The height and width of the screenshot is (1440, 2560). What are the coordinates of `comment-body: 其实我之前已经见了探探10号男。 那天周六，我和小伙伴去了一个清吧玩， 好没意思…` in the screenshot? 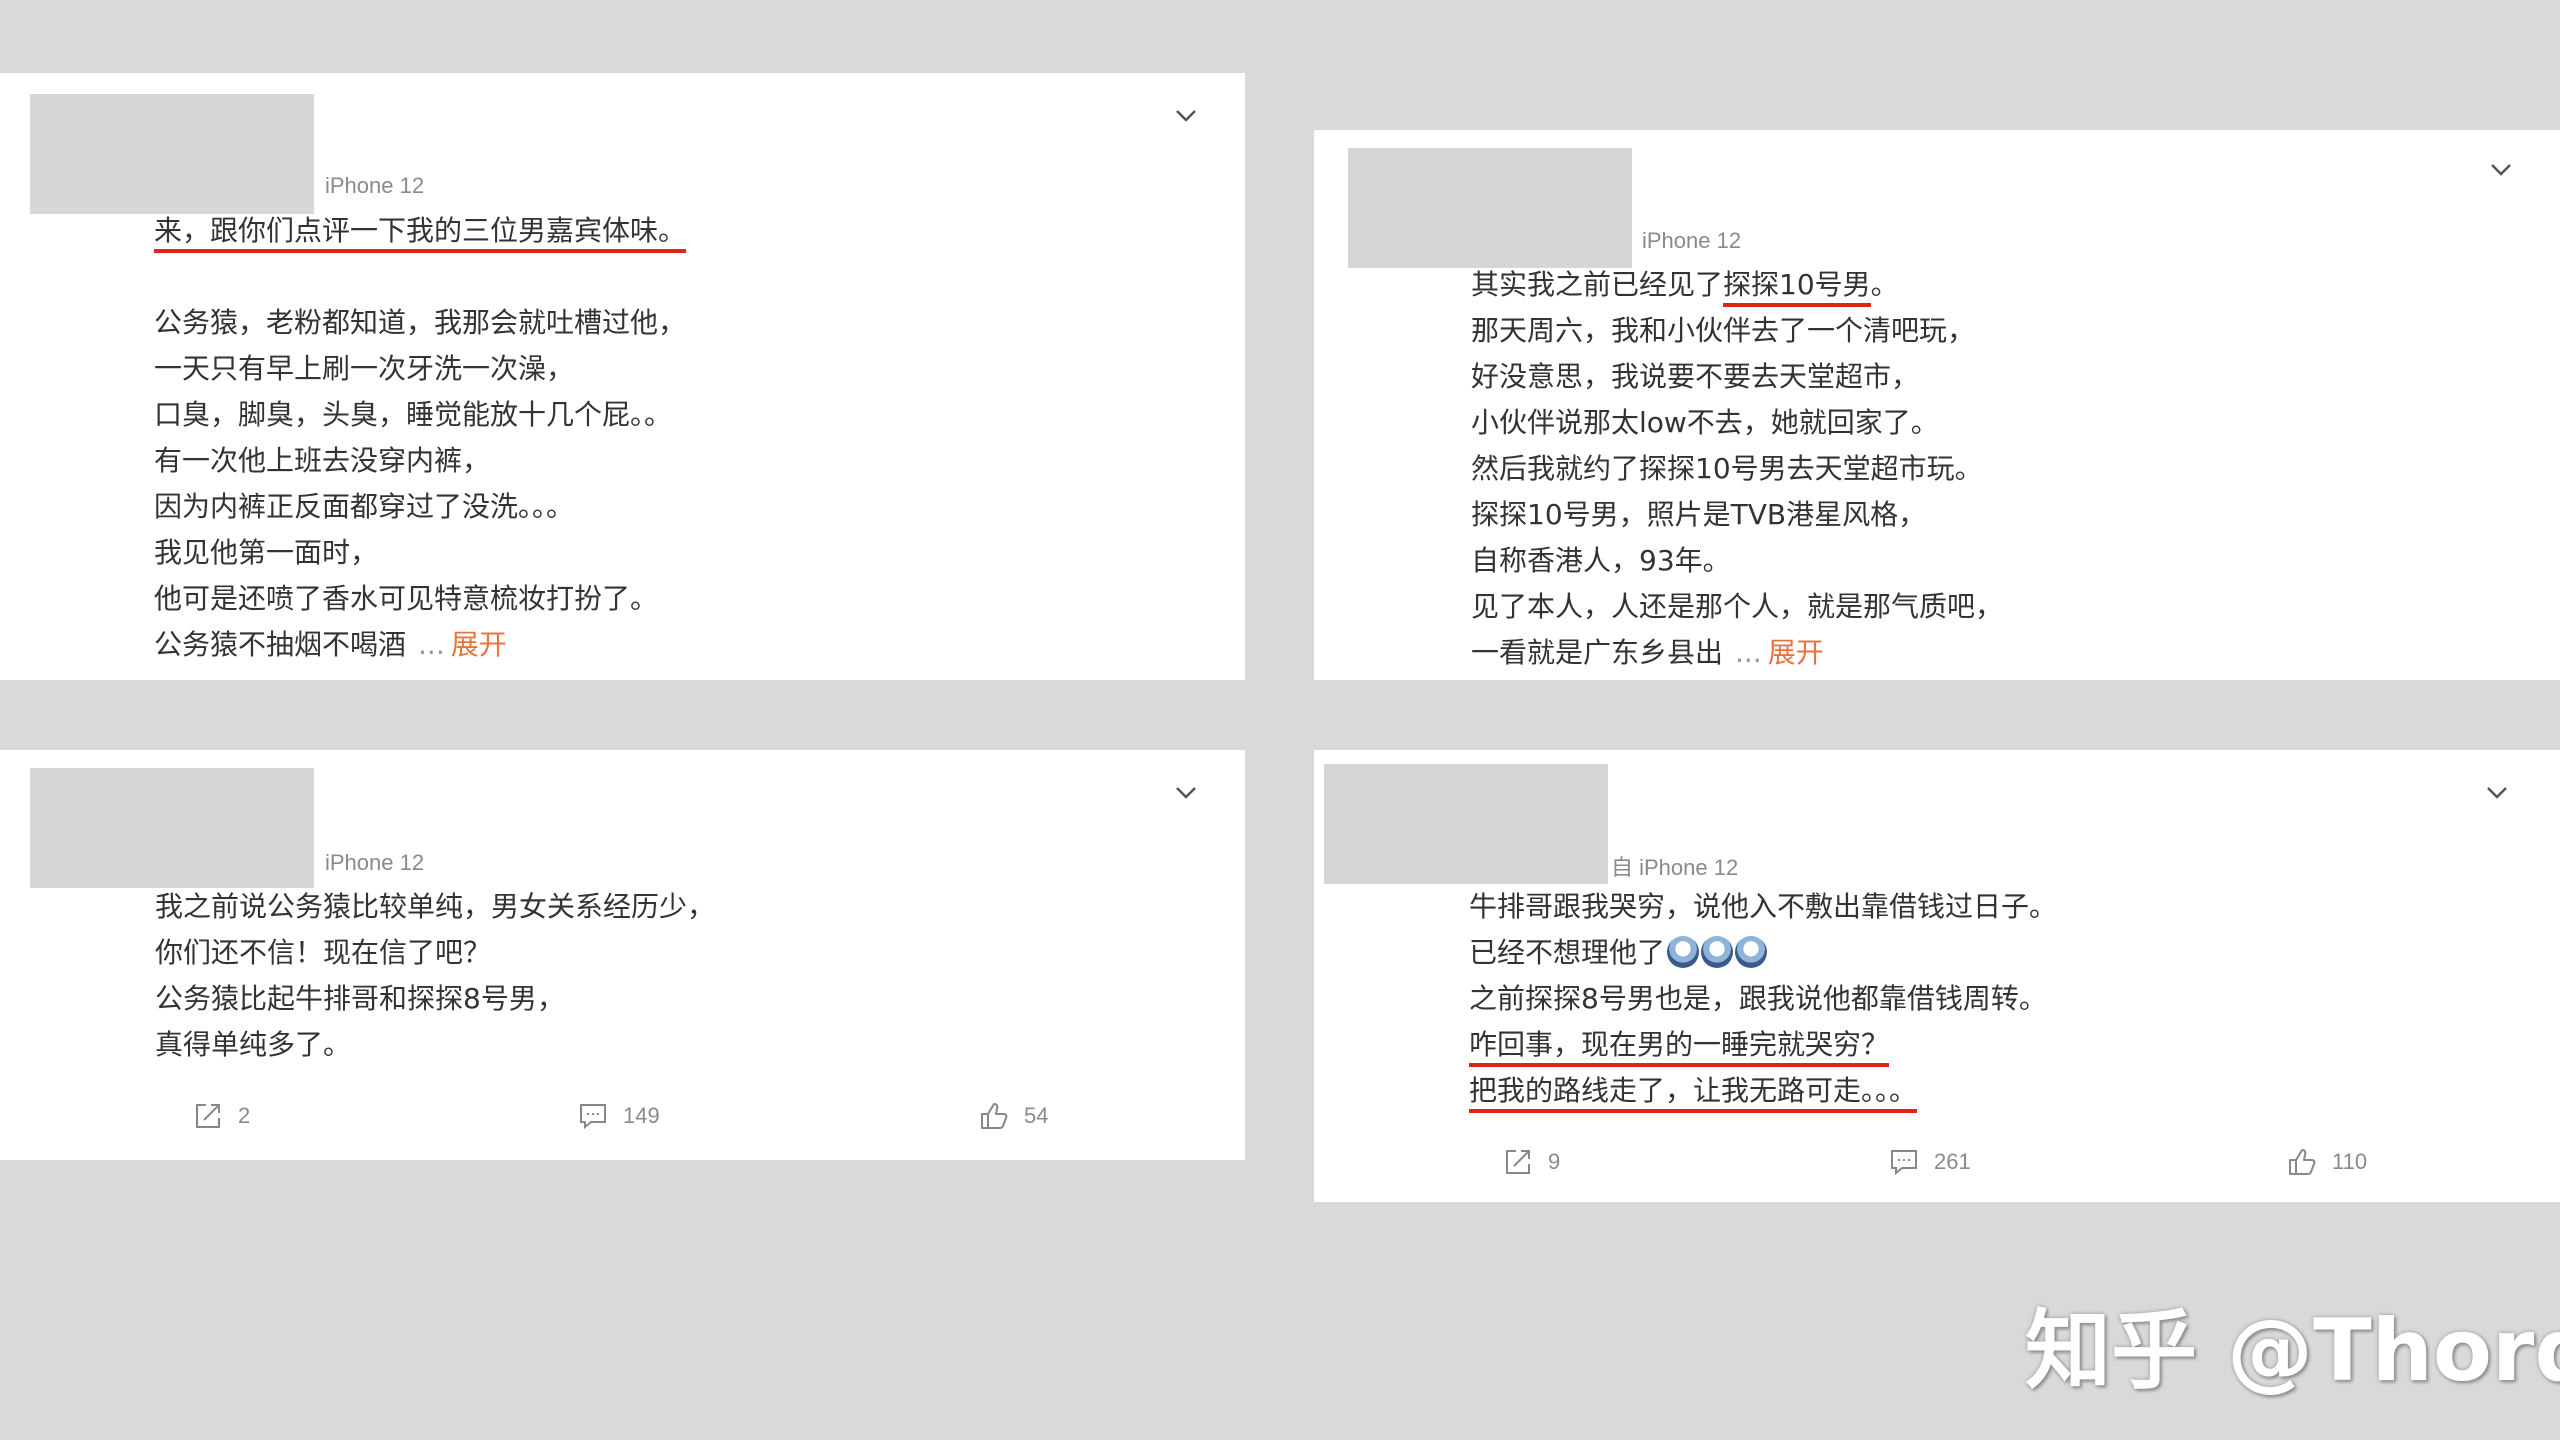 It's located at (1737, 469).